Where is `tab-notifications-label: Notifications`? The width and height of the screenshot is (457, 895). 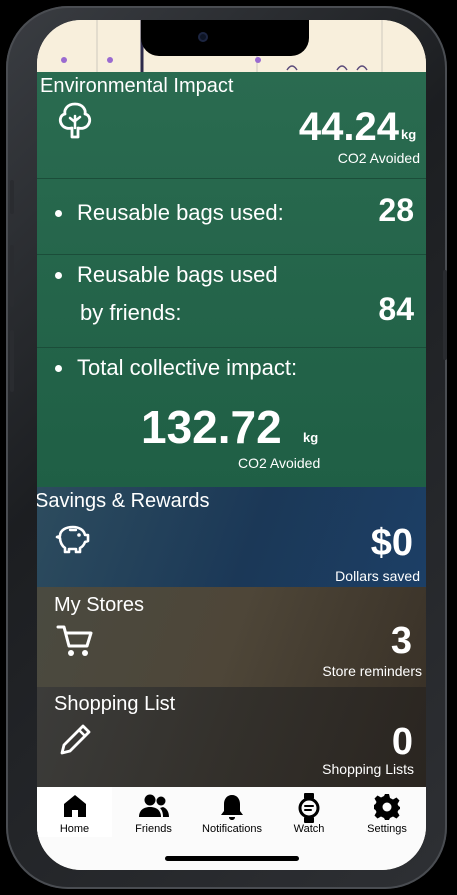
tab-notifications-label: Notifications is located at coordinates (232, 829).